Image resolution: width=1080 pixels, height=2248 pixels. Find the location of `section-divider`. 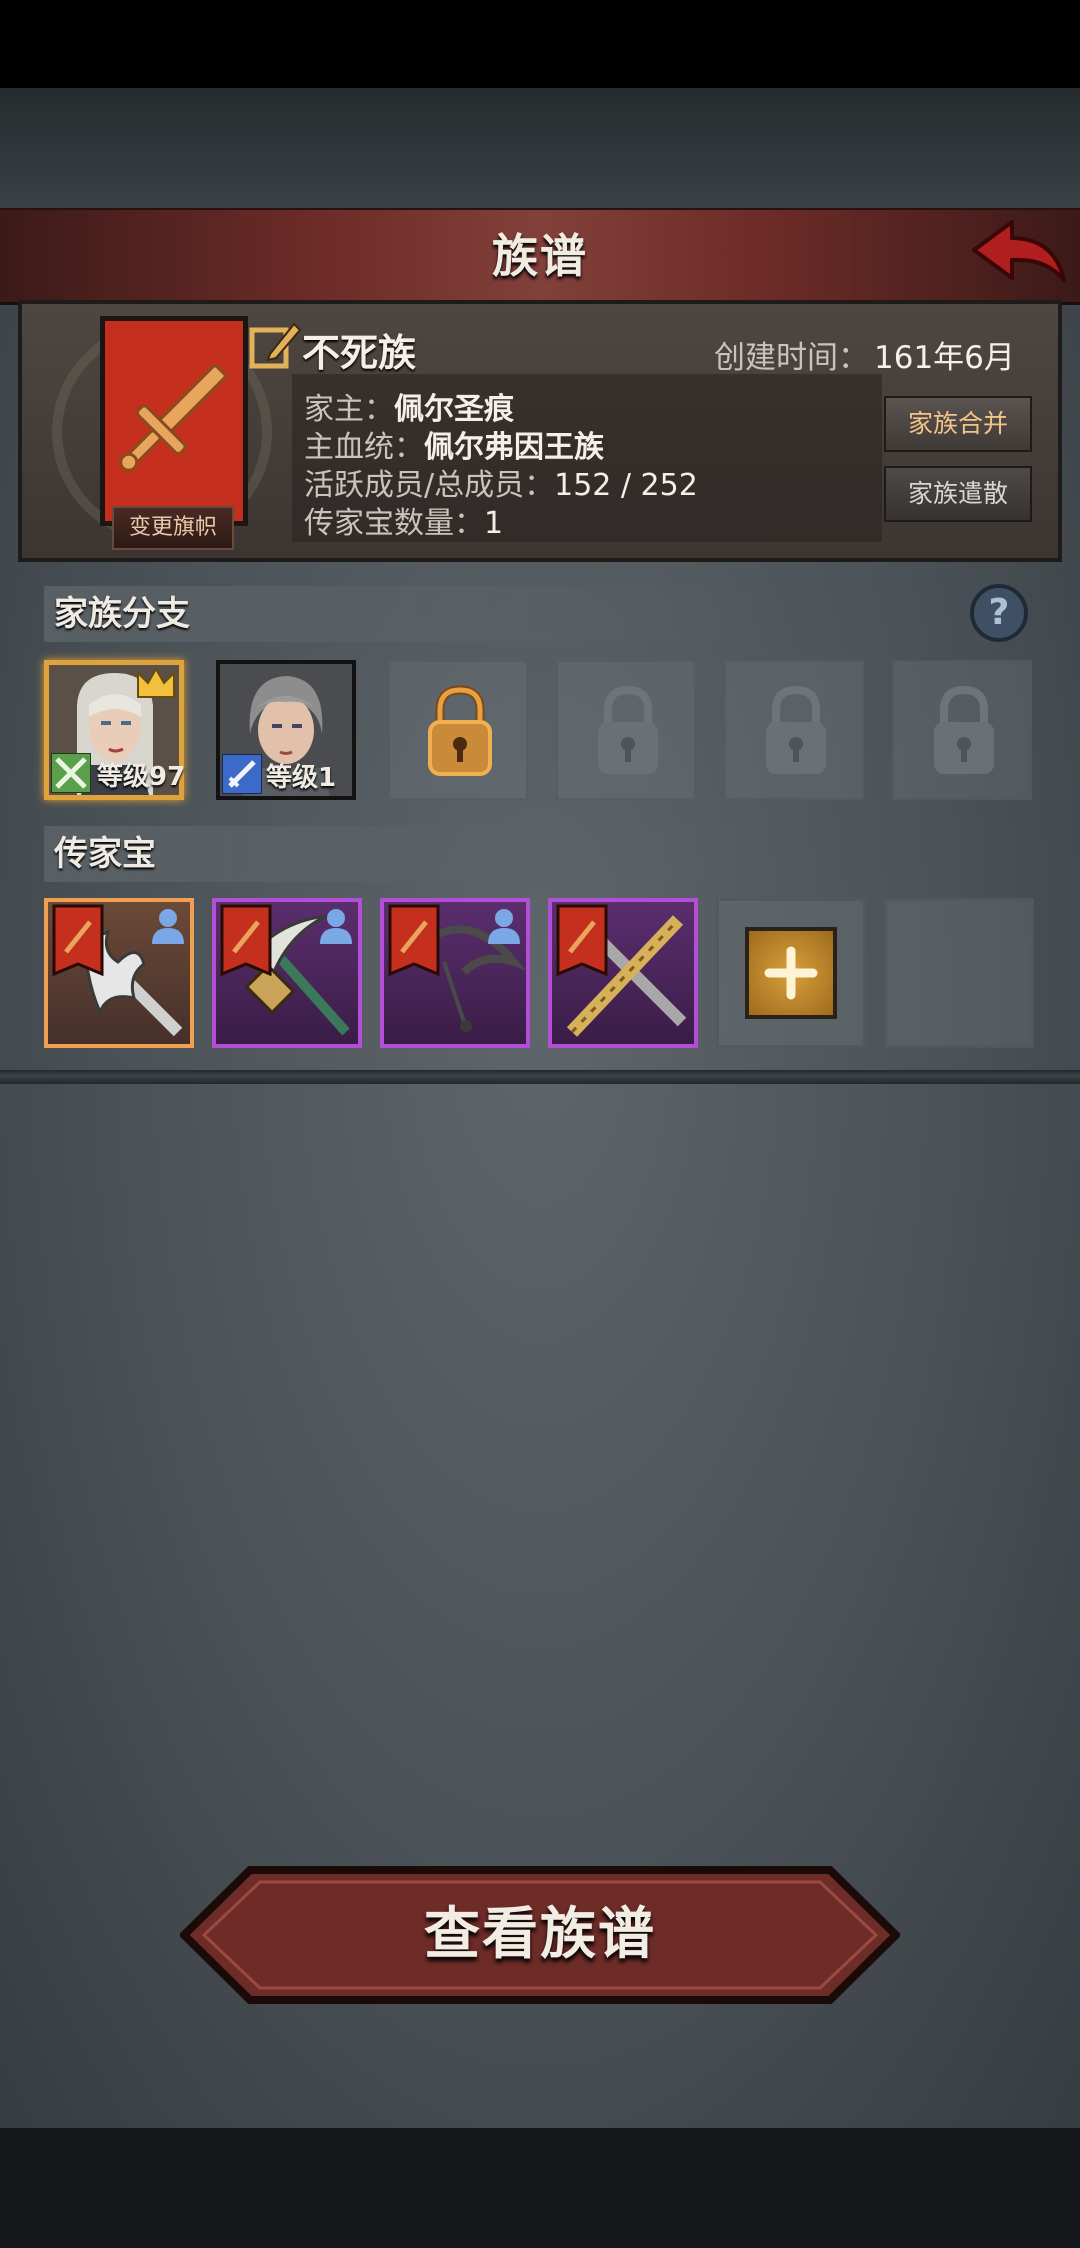

section-divider is located at coordinates (540, 1077).